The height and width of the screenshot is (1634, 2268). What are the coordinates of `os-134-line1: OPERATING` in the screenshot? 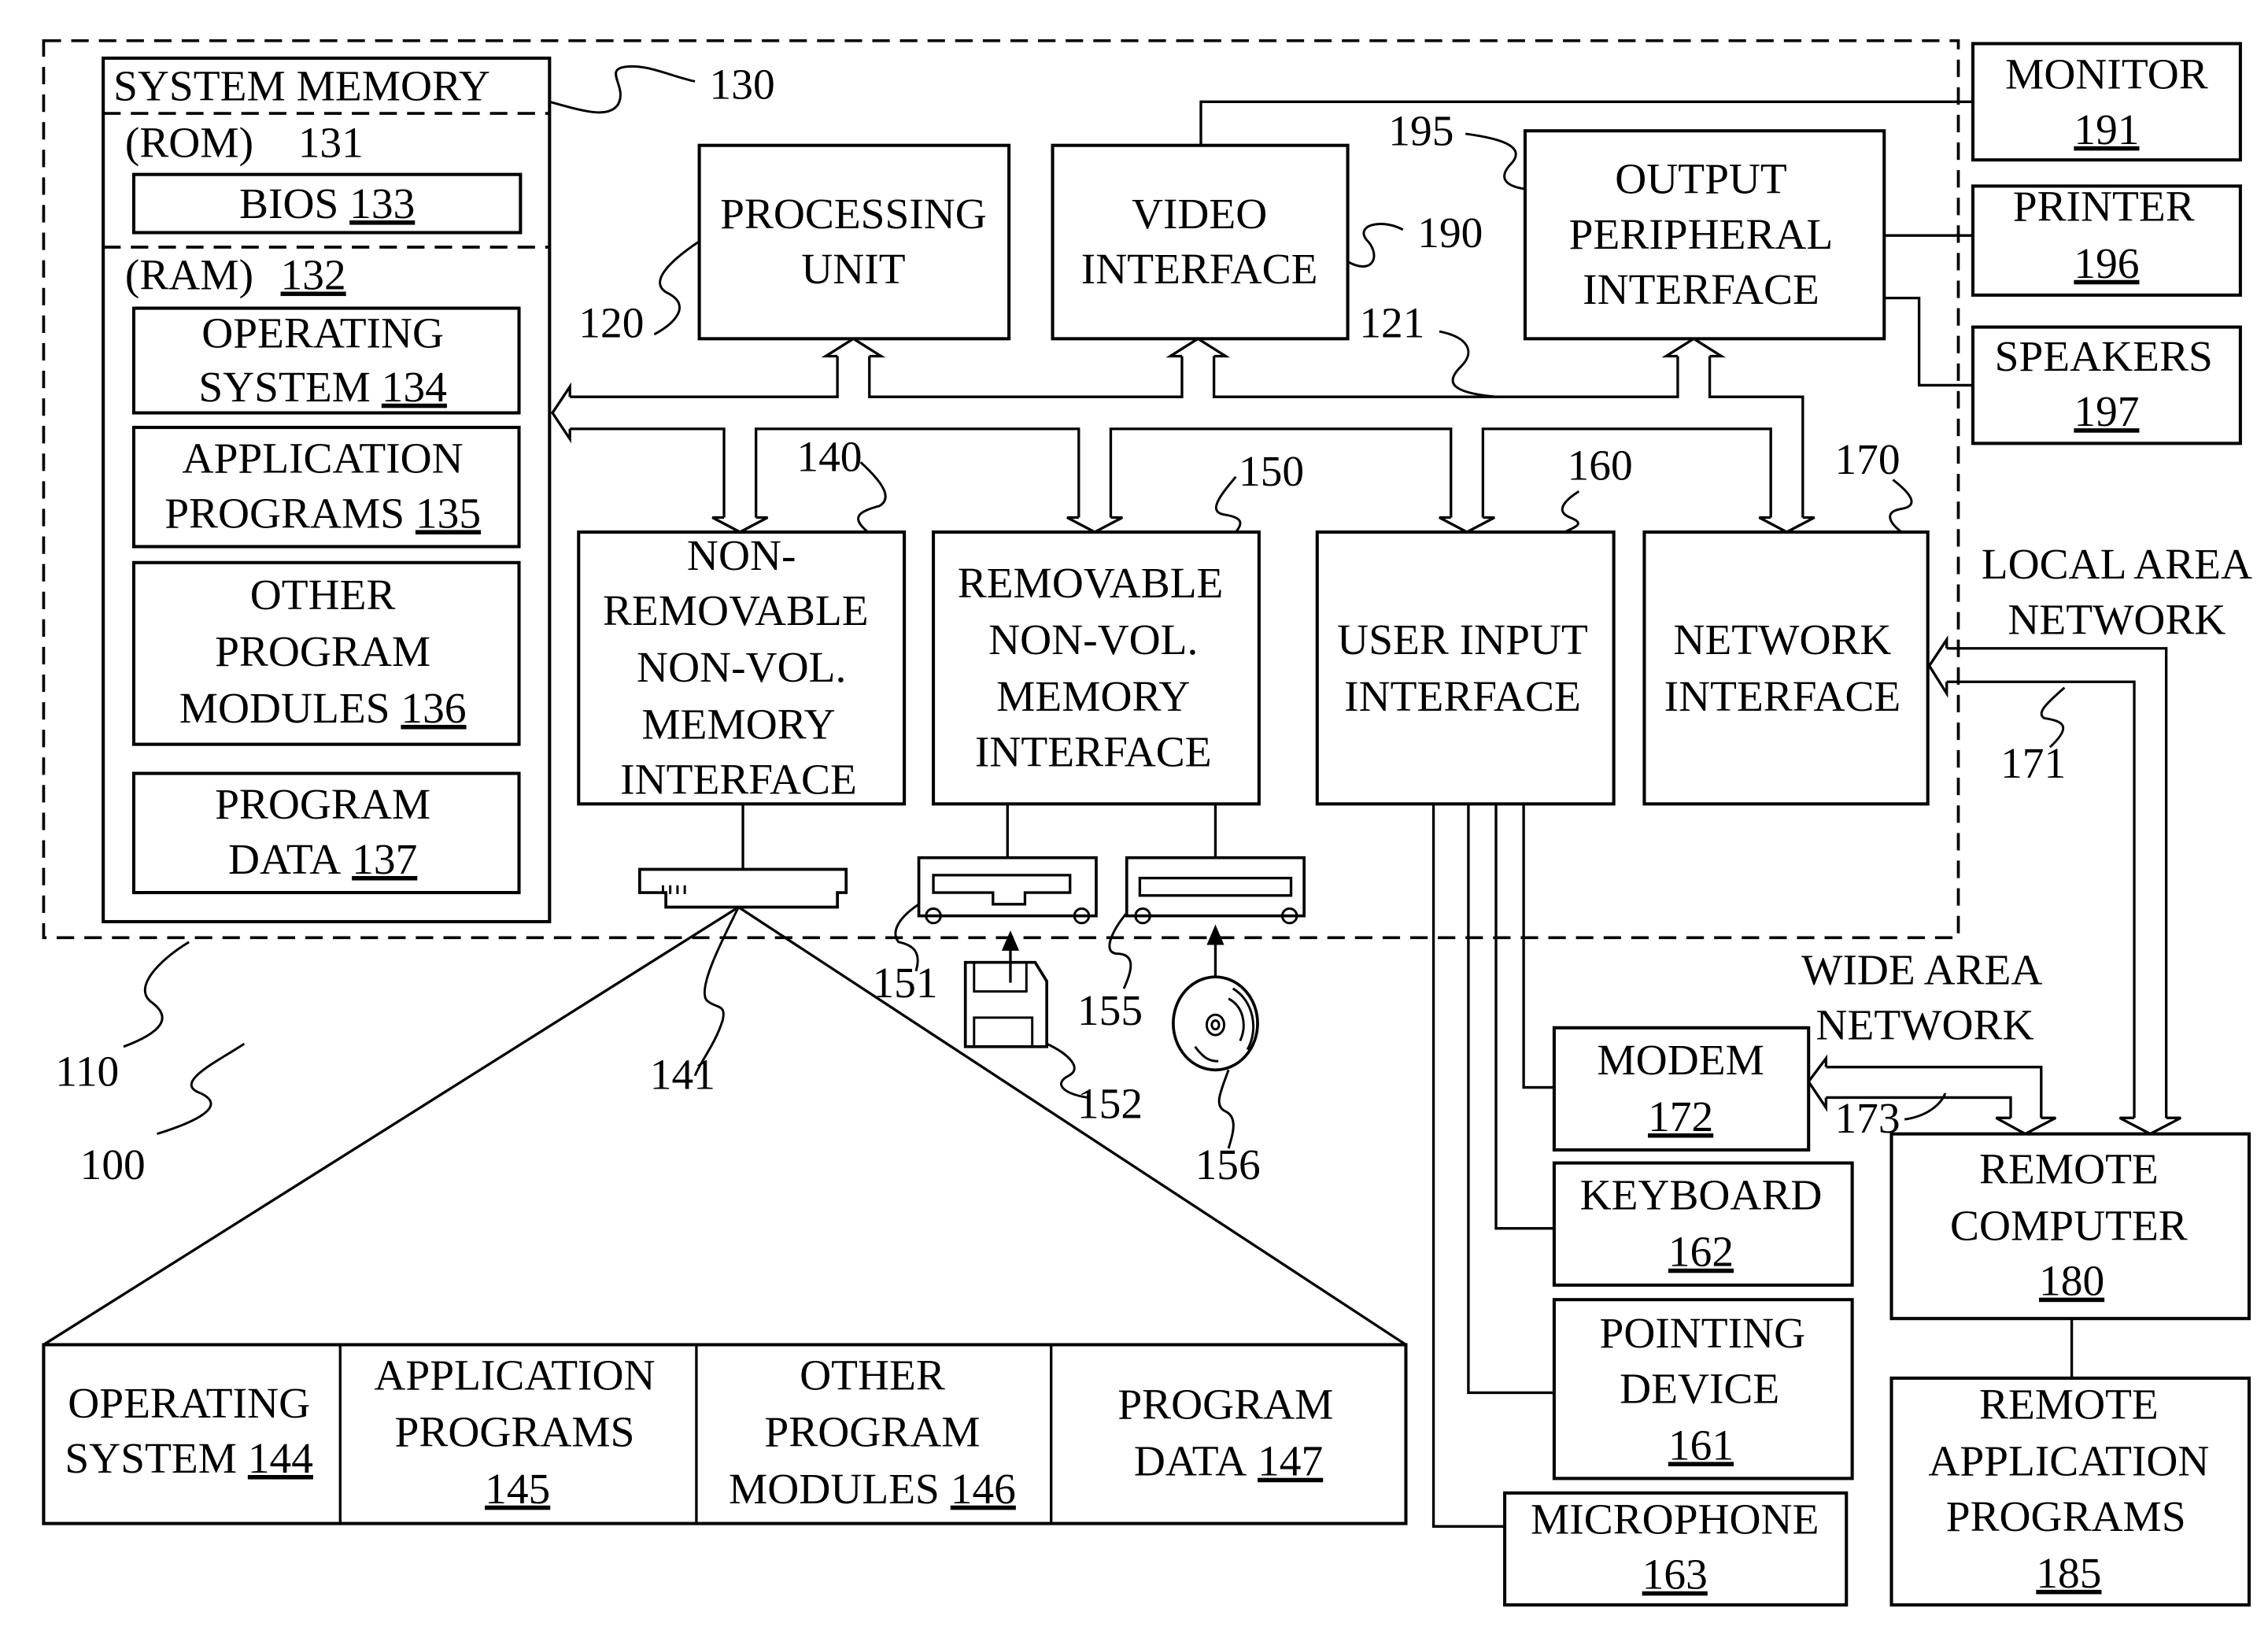 It's located at (322, 333).